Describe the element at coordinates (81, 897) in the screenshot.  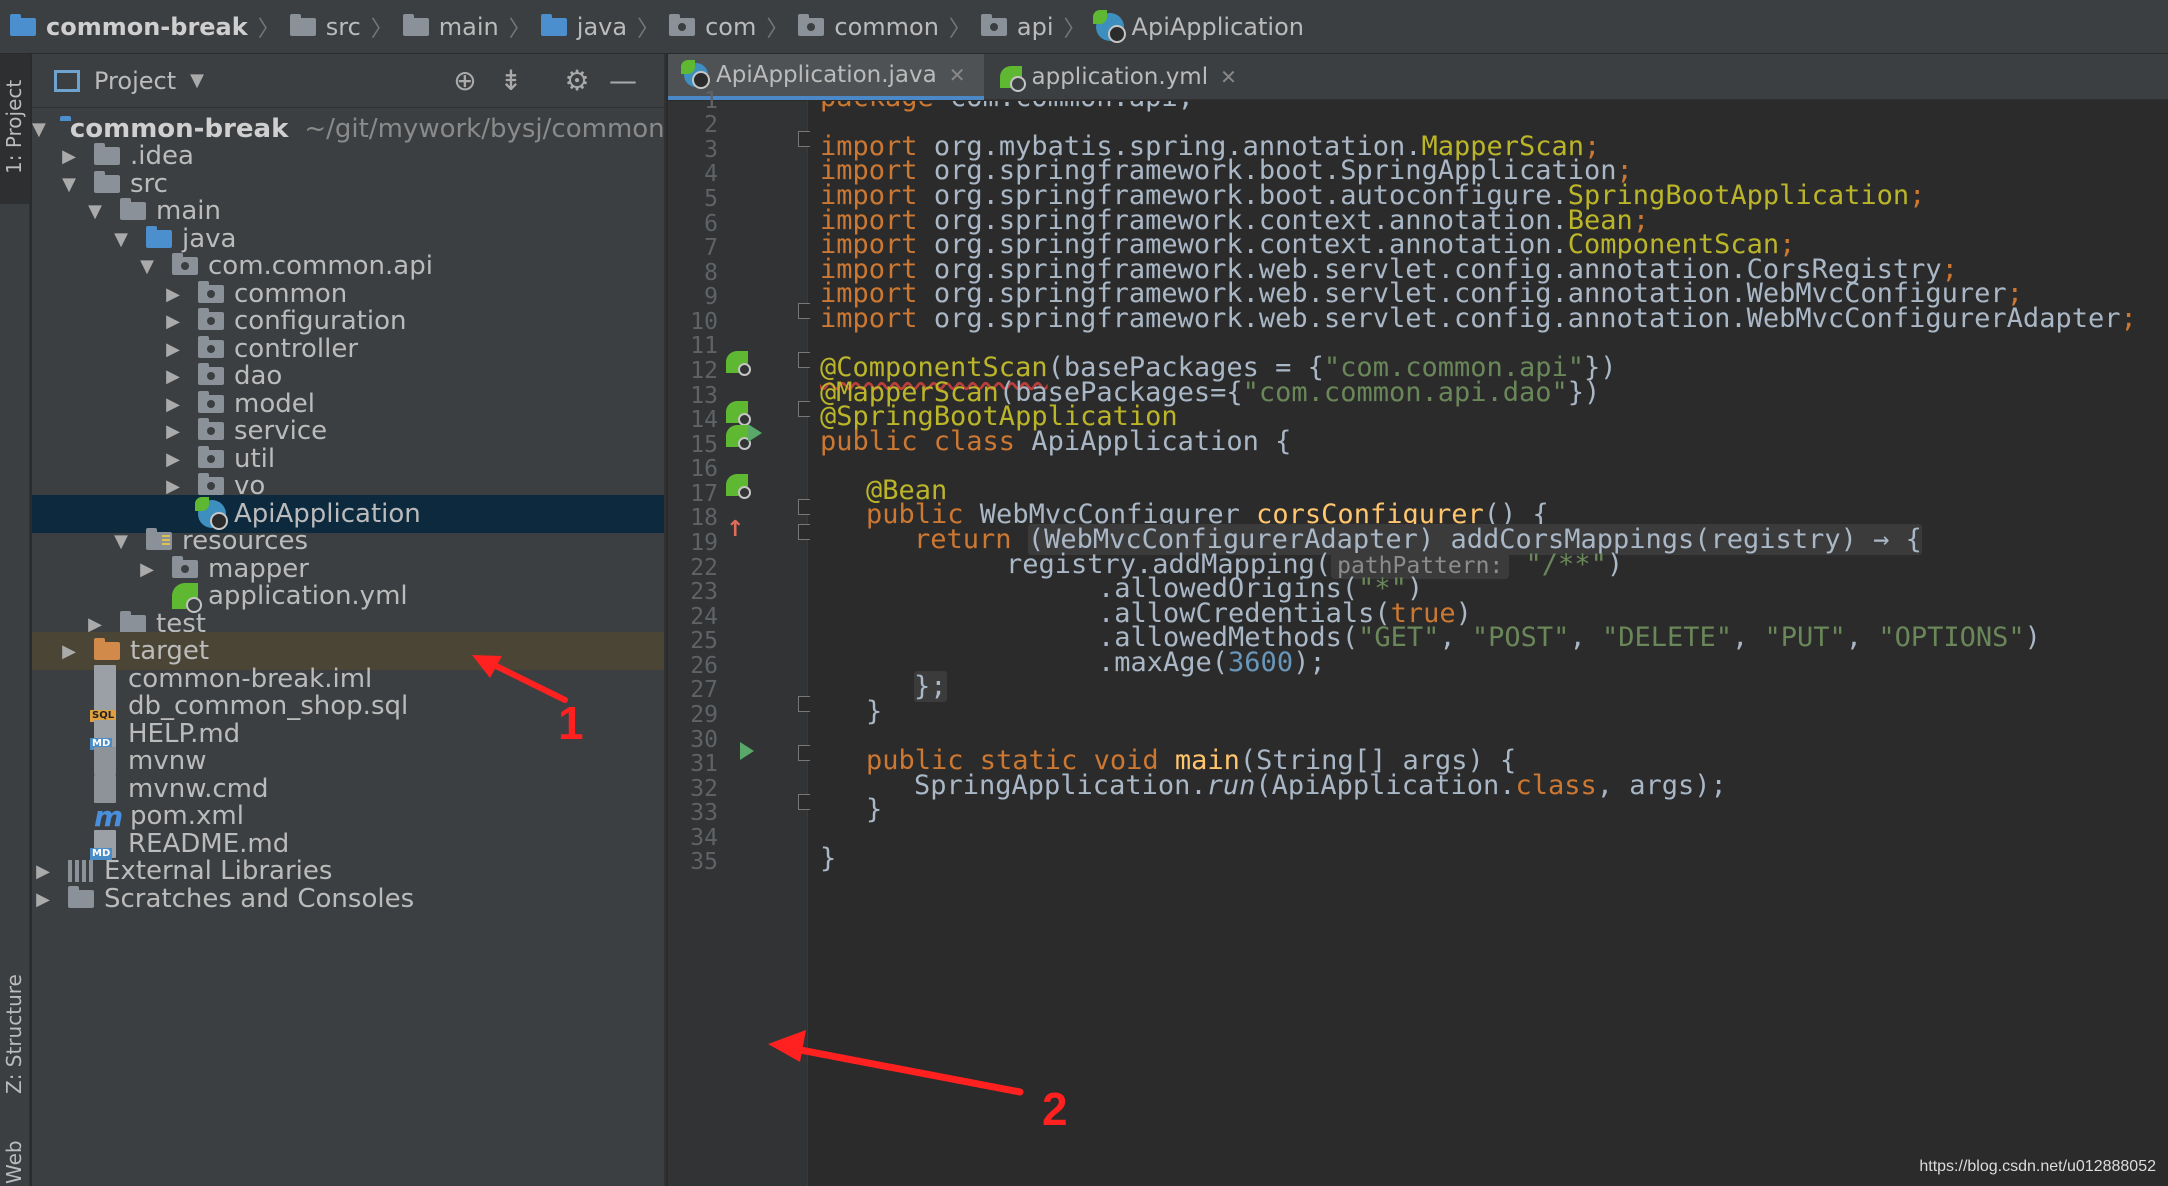
I see `scratches-icon` at that location.